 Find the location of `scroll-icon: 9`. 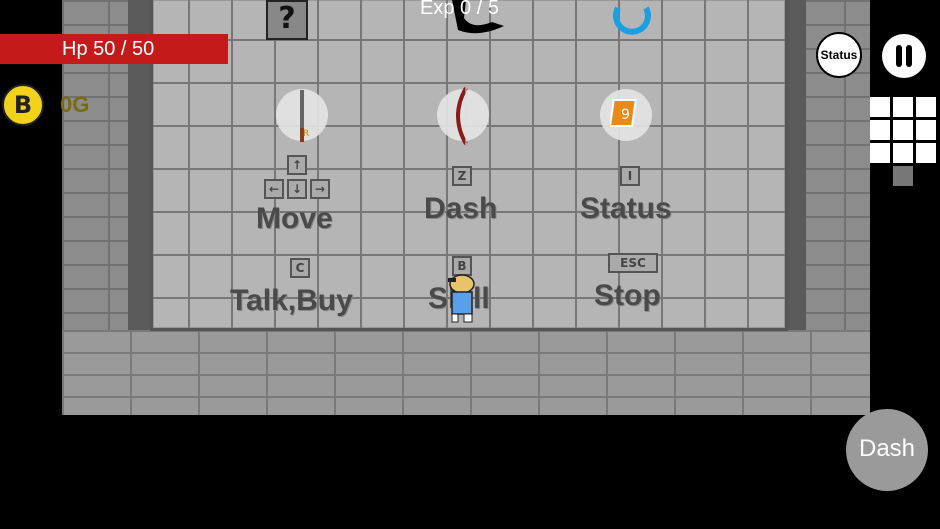

scroll-icon: 9 is located at coordinates (623, 113).